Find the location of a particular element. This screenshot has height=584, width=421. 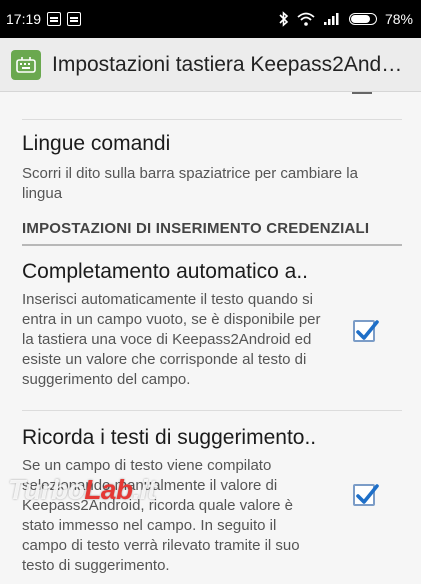

remember-hints-checkbox is located at coordinates (366, 495).